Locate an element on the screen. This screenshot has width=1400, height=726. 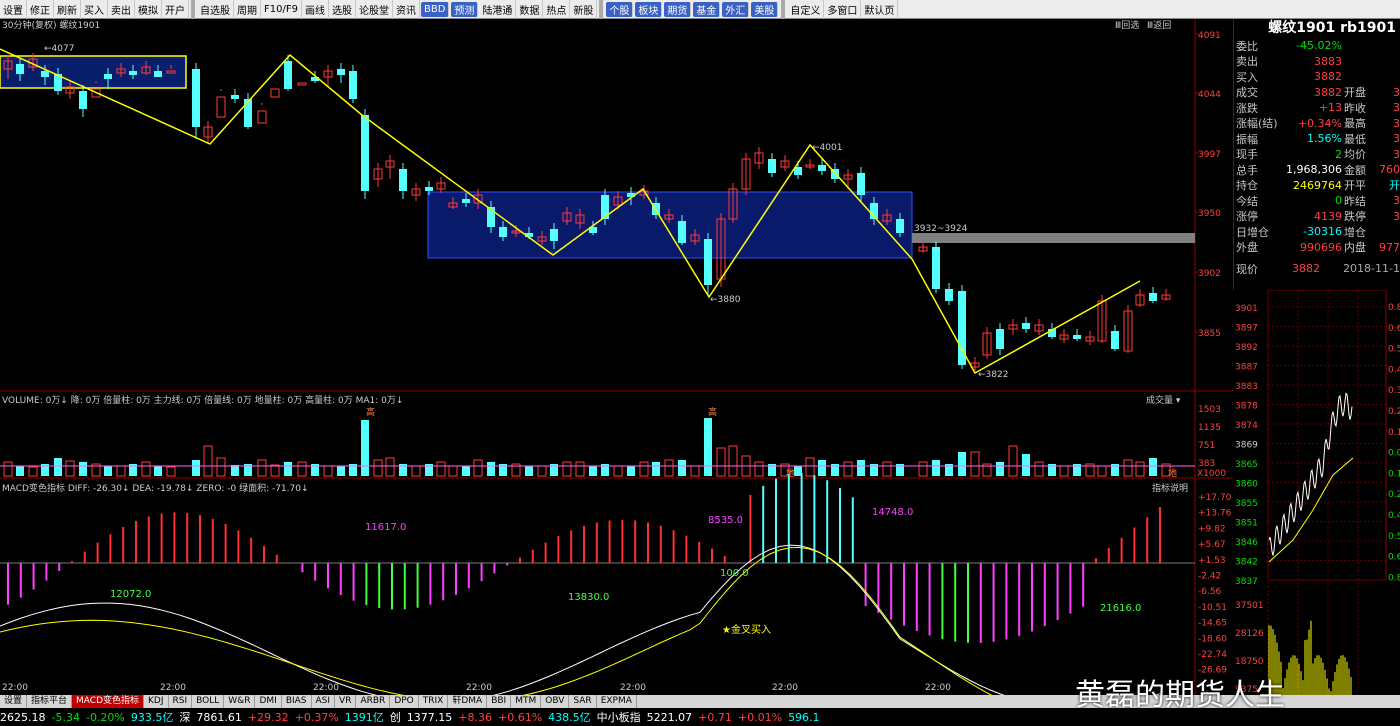
tab-7: DMI is located at coordinates (268, 701).